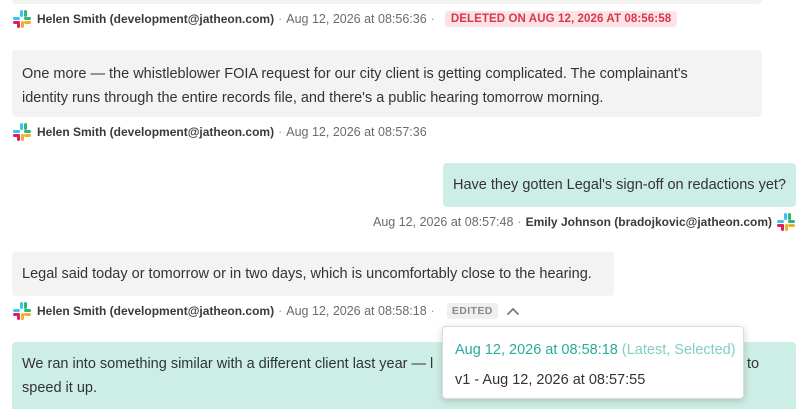 Image resolution: width=812 pixels, height=409 pixels. I want to click on previous-message-bubble-edge, so click(387, 2).